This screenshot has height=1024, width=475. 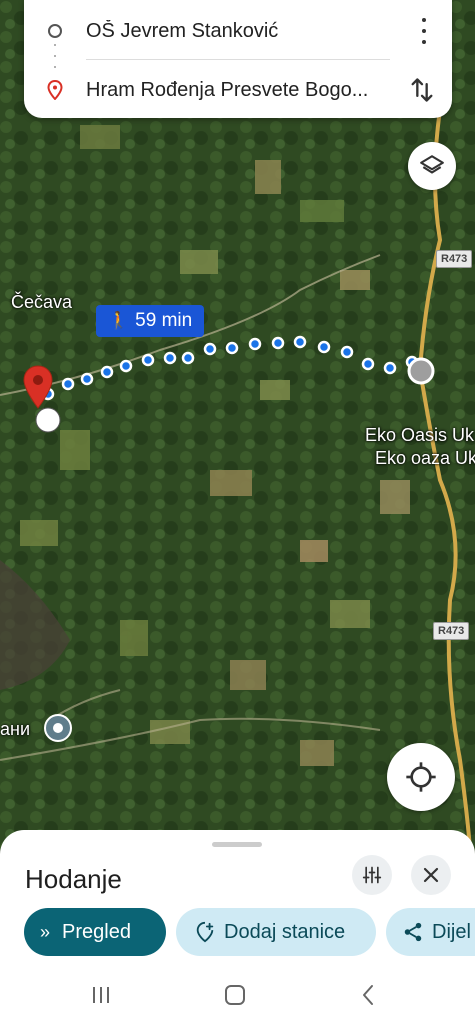 What do you see at coordinates (421, 371) in the screenshot?
I see `start-marker` at bounding box center [421, 371].